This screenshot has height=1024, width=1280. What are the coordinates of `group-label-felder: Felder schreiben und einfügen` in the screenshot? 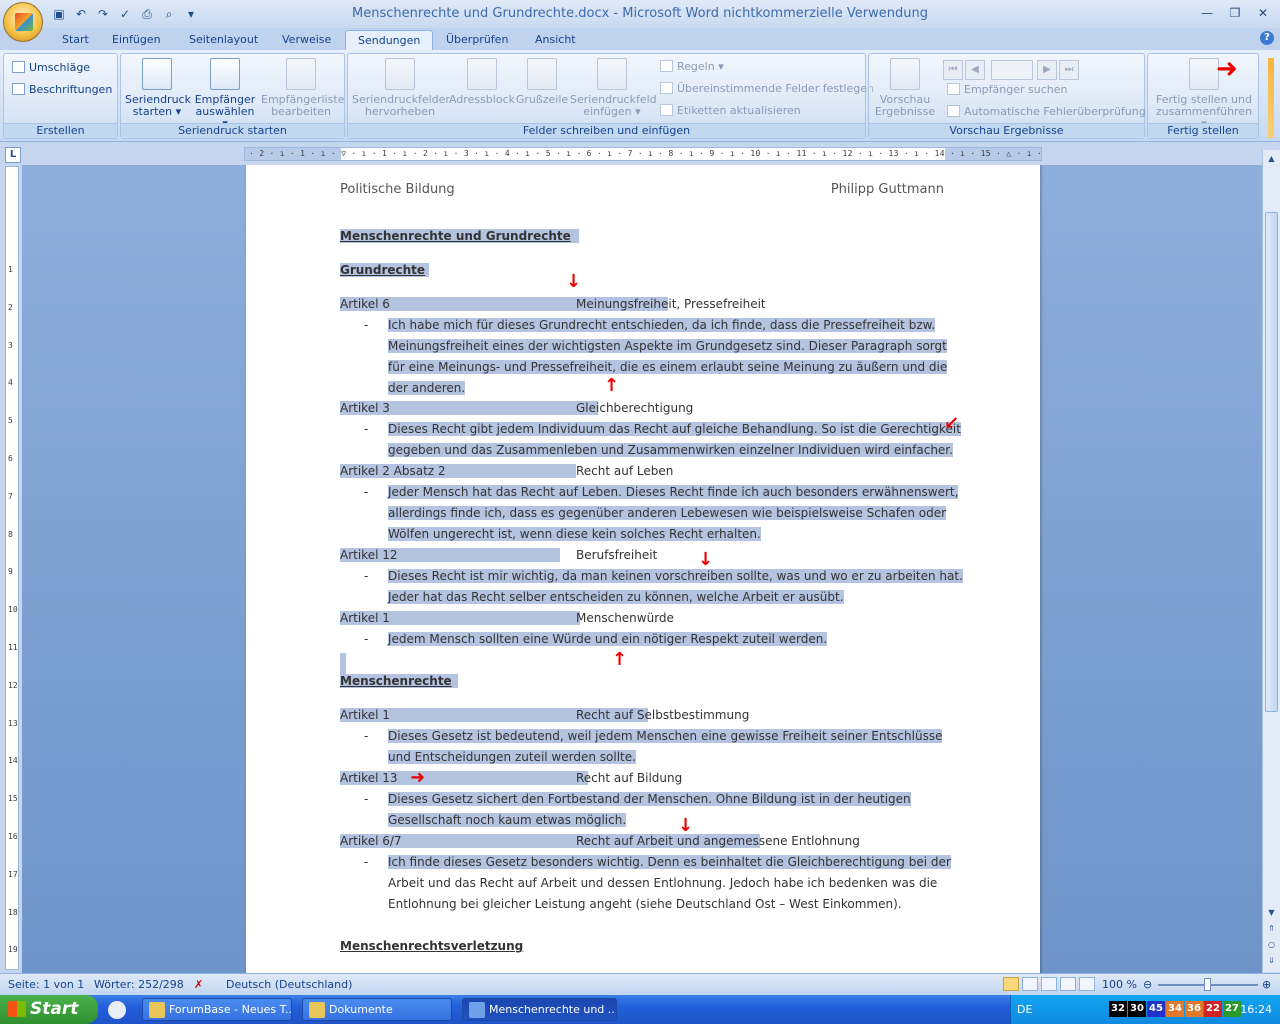 It's located at (606, 130).